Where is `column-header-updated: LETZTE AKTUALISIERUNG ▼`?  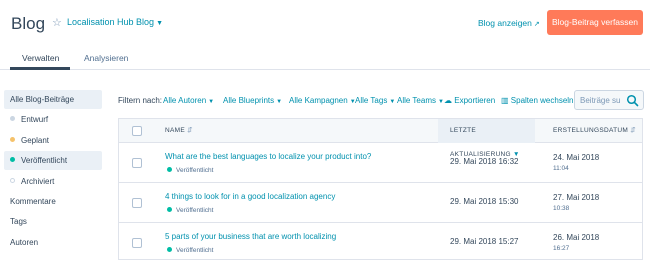 column-header-updated: LETZTE AKTUALISIERUNG ▼ is located at coordinates (486, 138).